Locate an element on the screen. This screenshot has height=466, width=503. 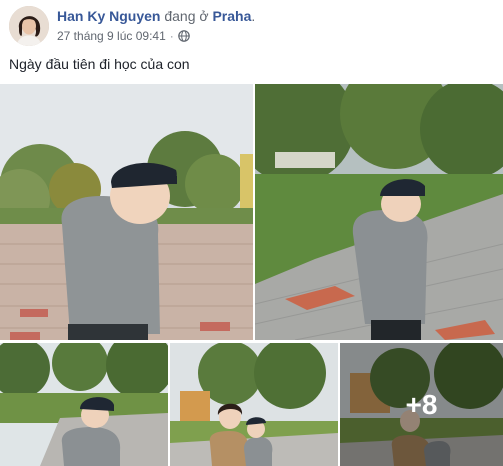
photo-4-image is located at coordinates (254, 404).